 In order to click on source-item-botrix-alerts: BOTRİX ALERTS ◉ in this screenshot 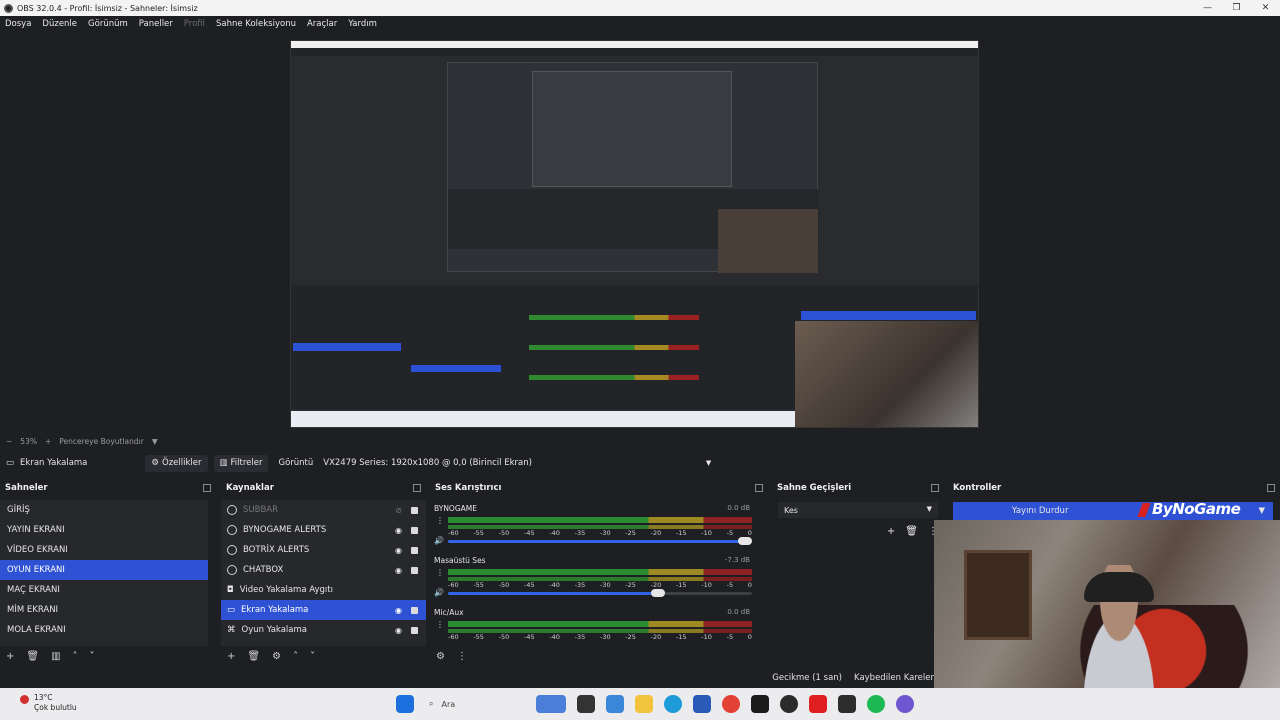, I will do `click(323, 550)`.